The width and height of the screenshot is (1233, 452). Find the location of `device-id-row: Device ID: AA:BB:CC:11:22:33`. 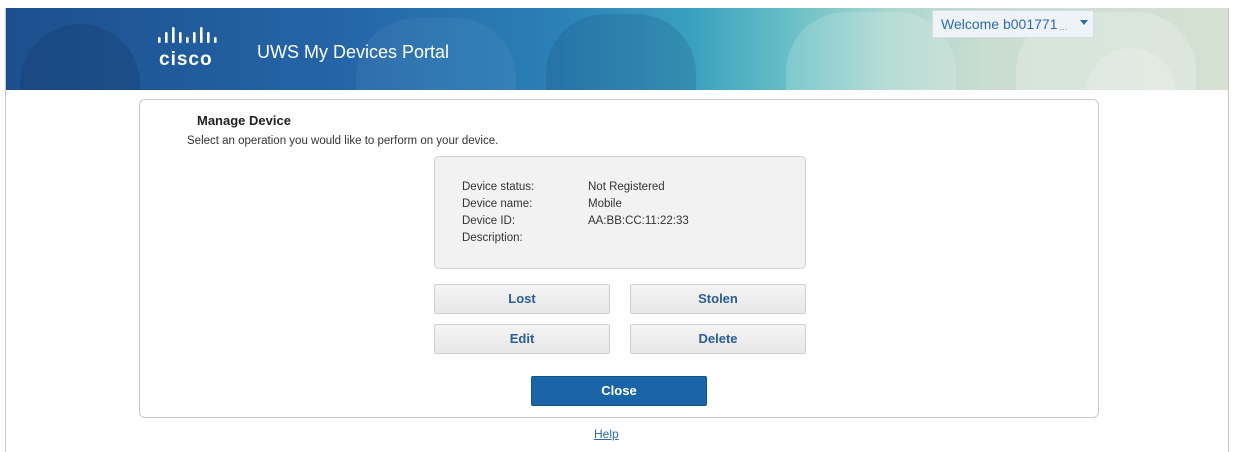

device-id-row: Device ID: AA:BB:CC:11:22:33 is located at coordinates (622, 222).